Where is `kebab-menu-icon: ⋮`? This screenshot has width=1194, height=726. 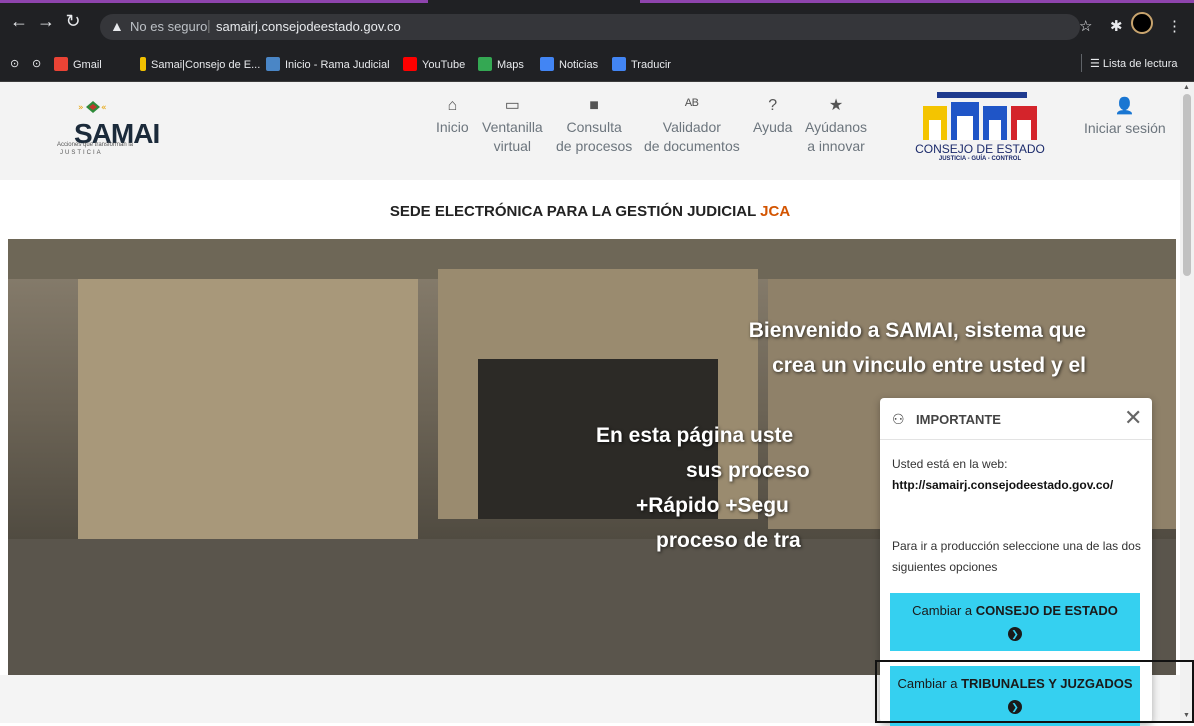
kebab-menu-icon: ⋮ is located at coordinates (1174, 26).